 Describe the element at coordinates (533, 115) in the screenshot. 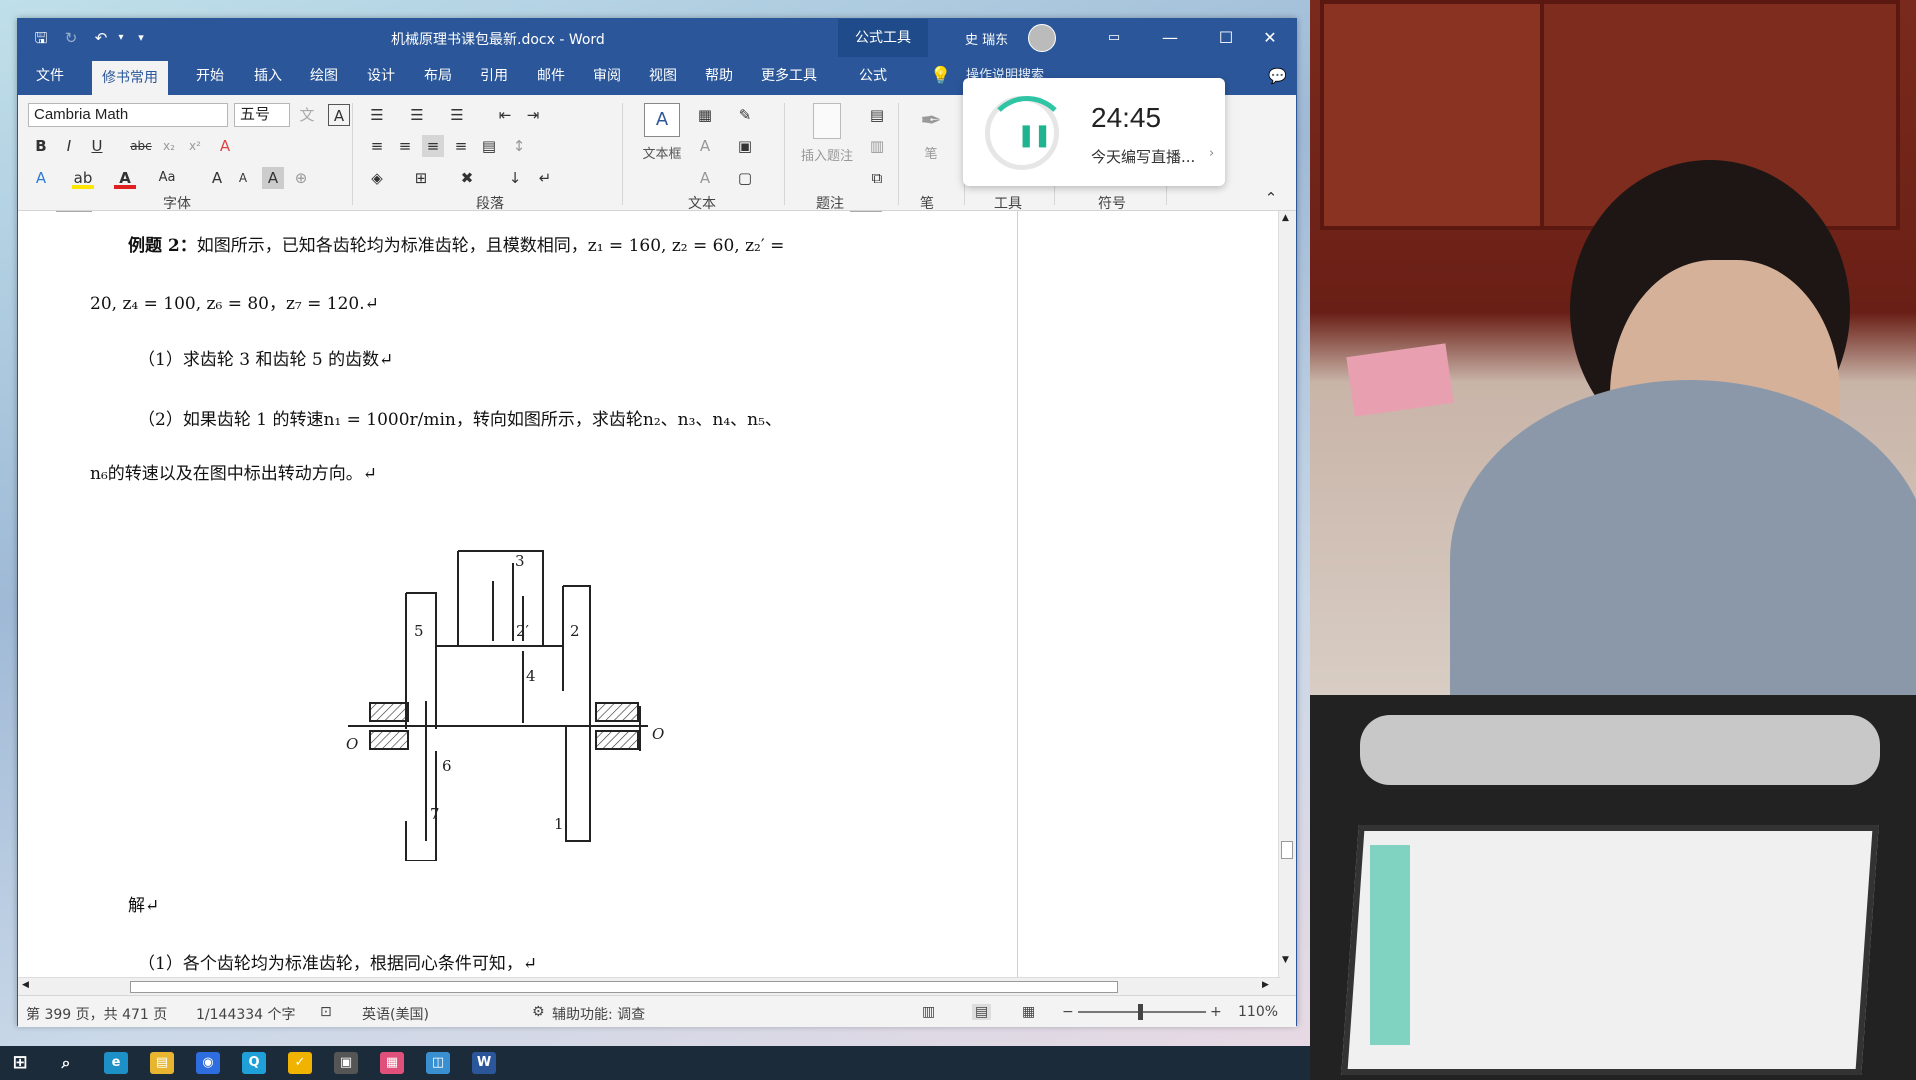

I see `increase-indent-icon: ⇥` at that location.